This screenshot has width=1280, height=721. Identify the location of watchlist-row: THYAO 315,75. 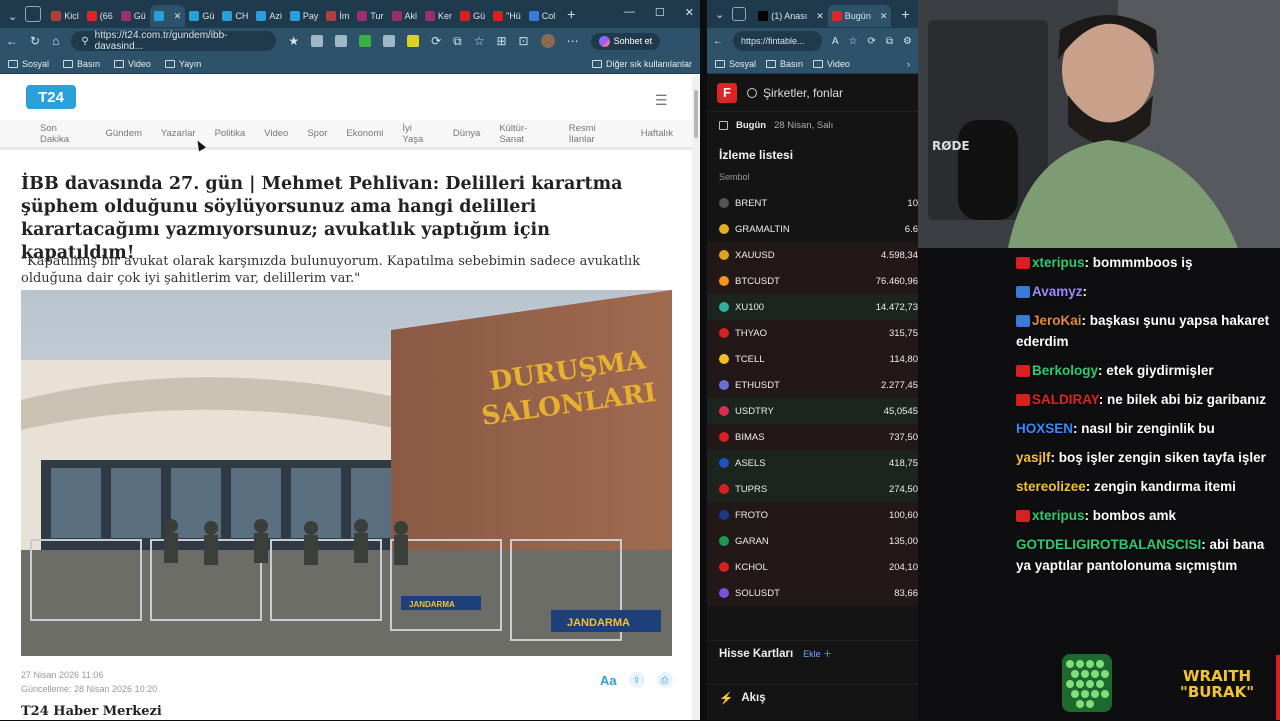
(812, 333).